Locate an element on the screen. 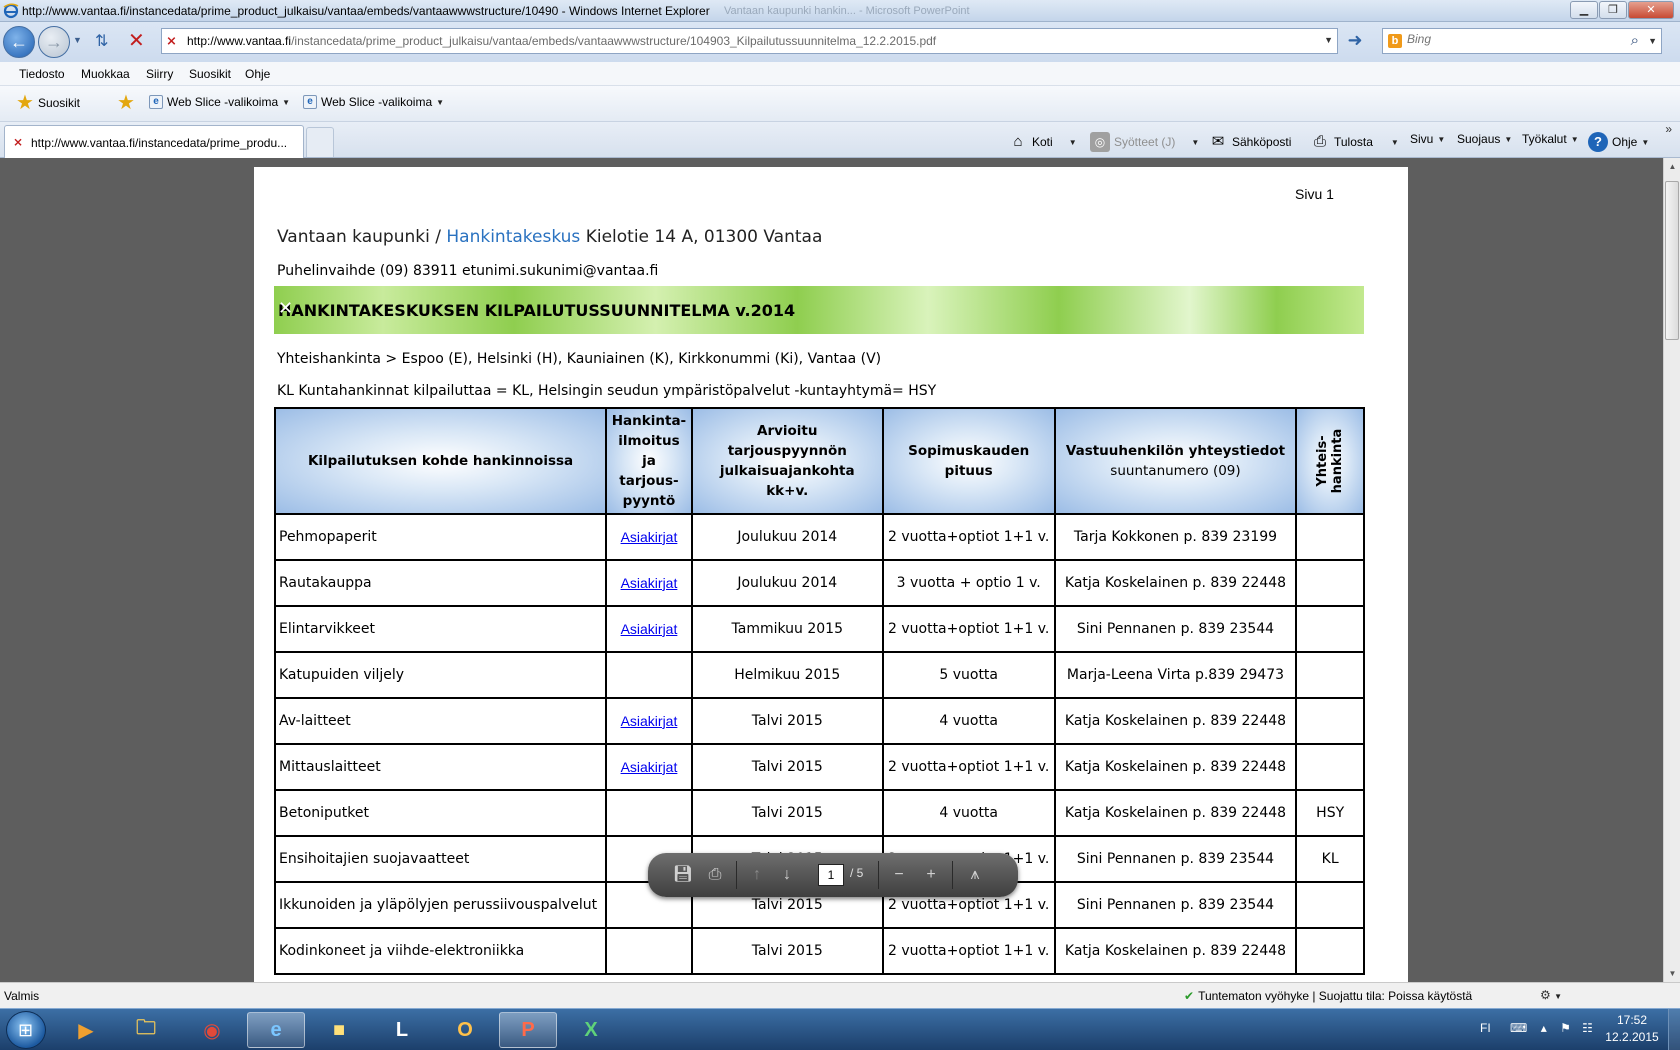 Image resolution: width=1680 pixels, height=1050 pixels. search-icon: ⌕ is located at coordinates (1635, 40).